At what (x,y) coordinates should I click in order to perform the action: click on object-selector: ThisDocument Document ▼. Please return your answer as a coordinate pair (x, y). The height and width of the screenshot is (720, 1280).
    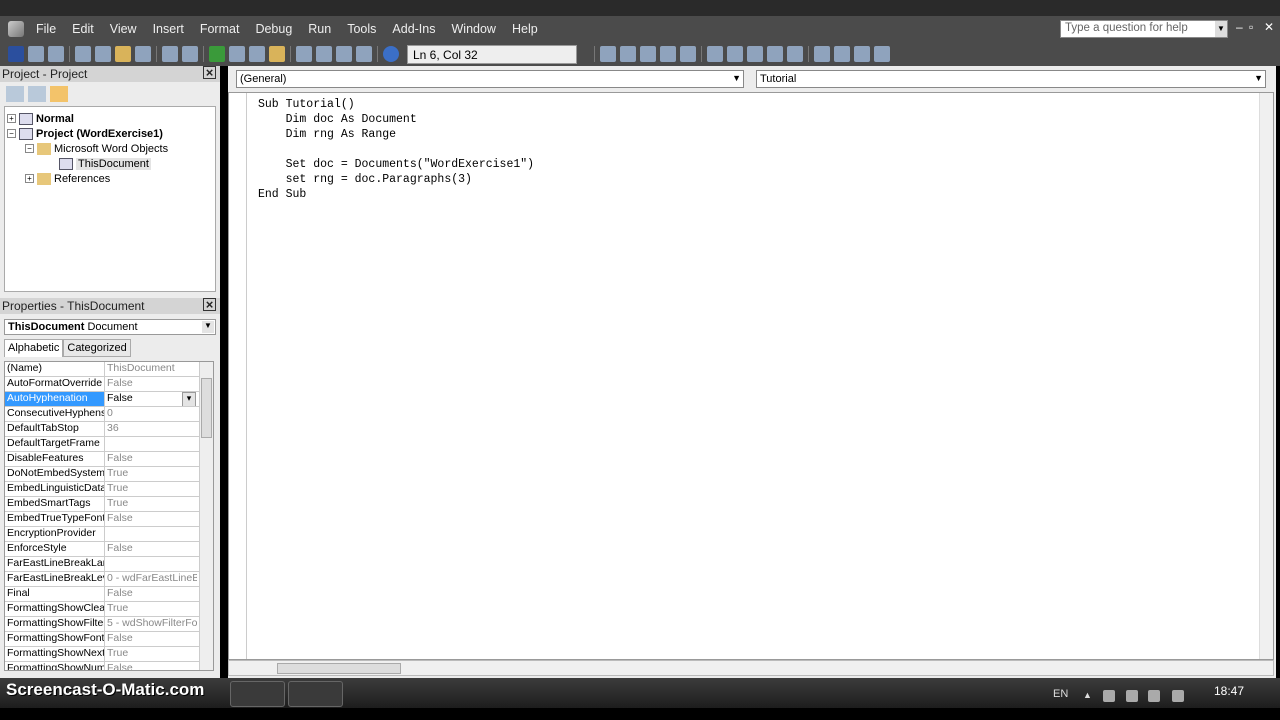
    Looking at the image, I should click on (110, 327).